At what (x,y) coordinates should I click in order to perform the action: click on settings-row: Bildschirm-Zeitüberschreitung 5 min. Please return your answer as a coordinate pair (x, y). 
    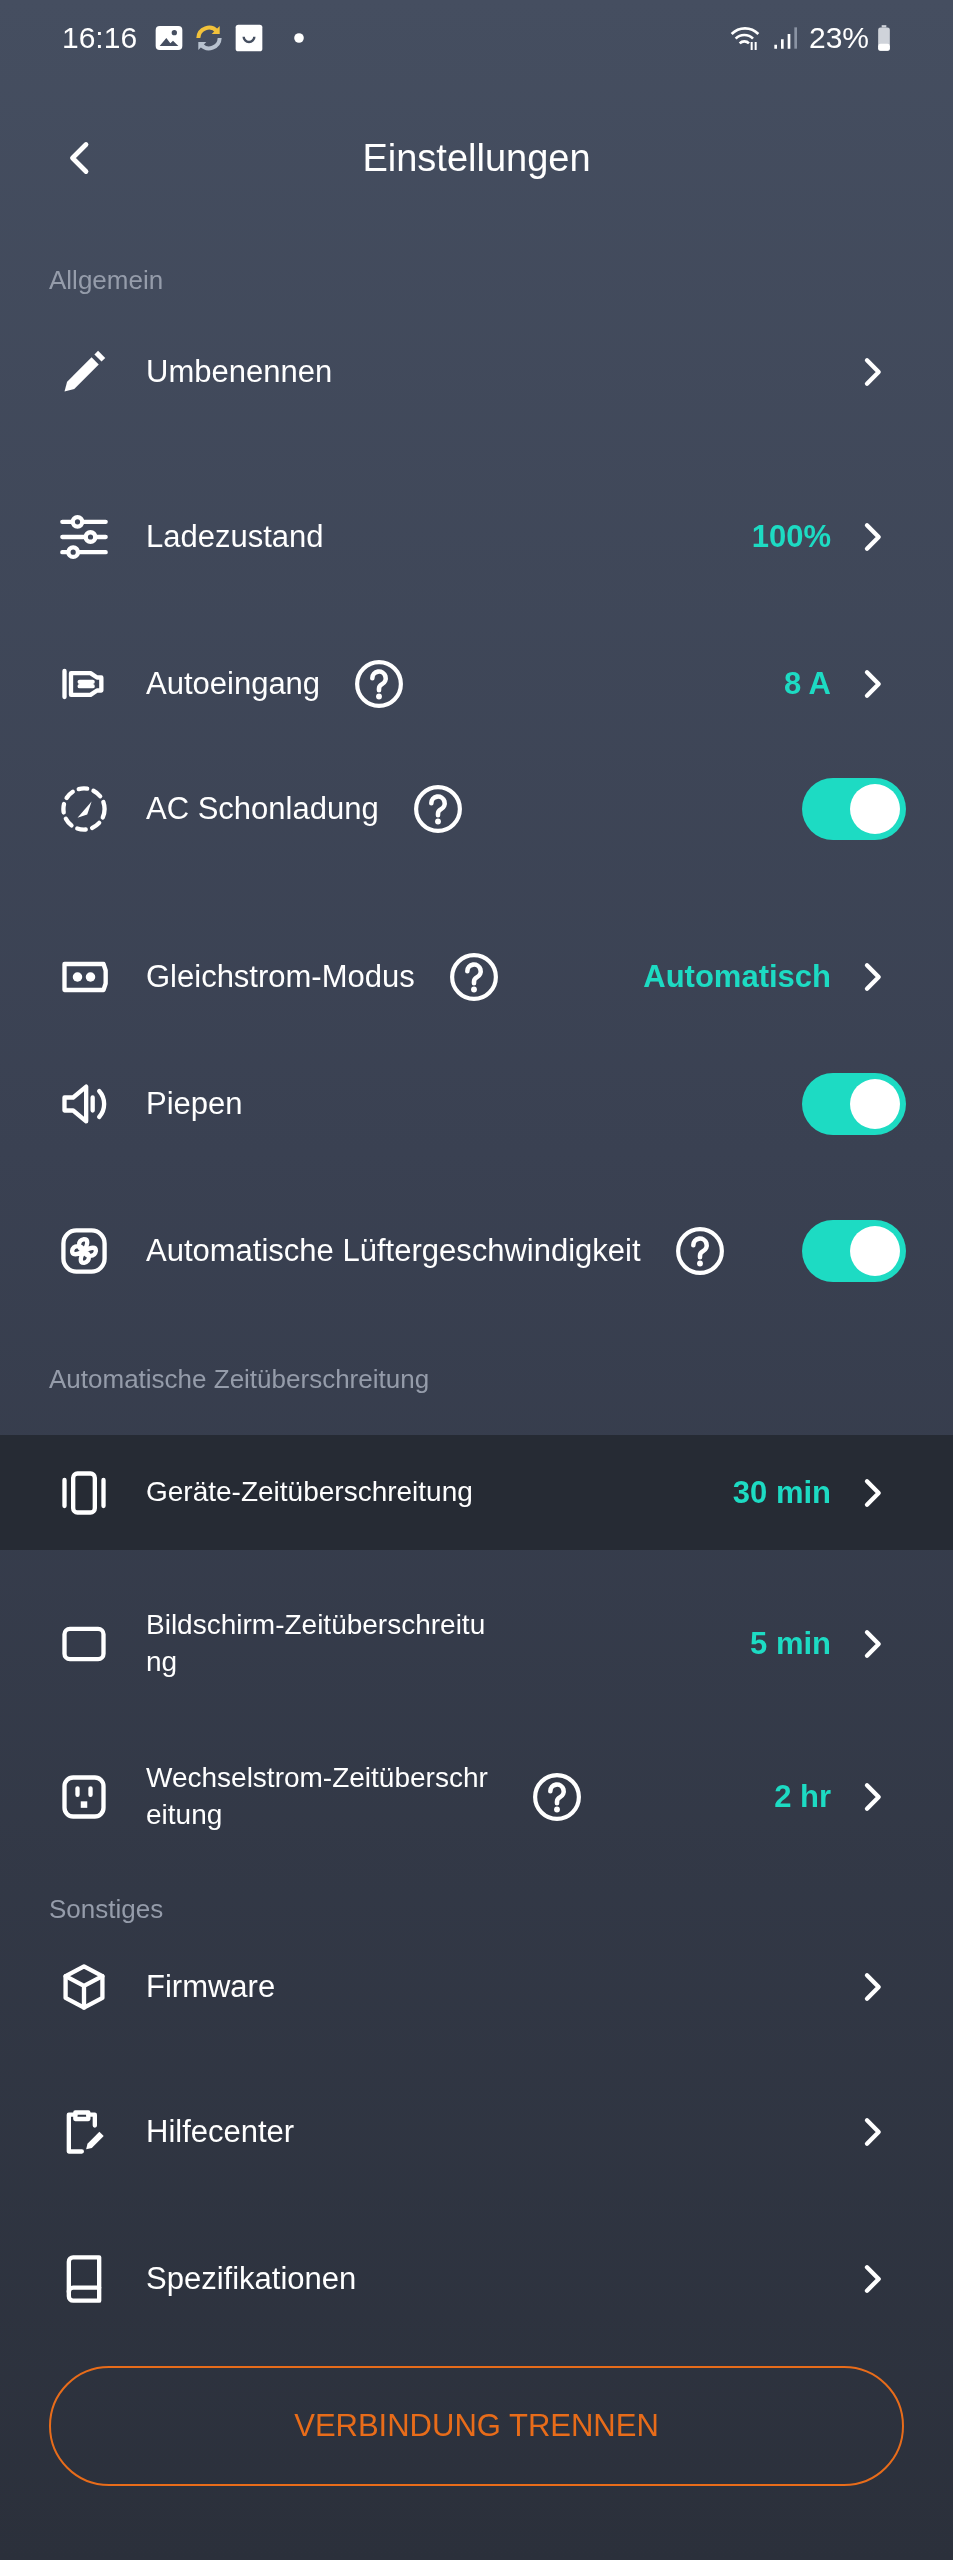
    Looking at the image, I should click on (476, 1643).